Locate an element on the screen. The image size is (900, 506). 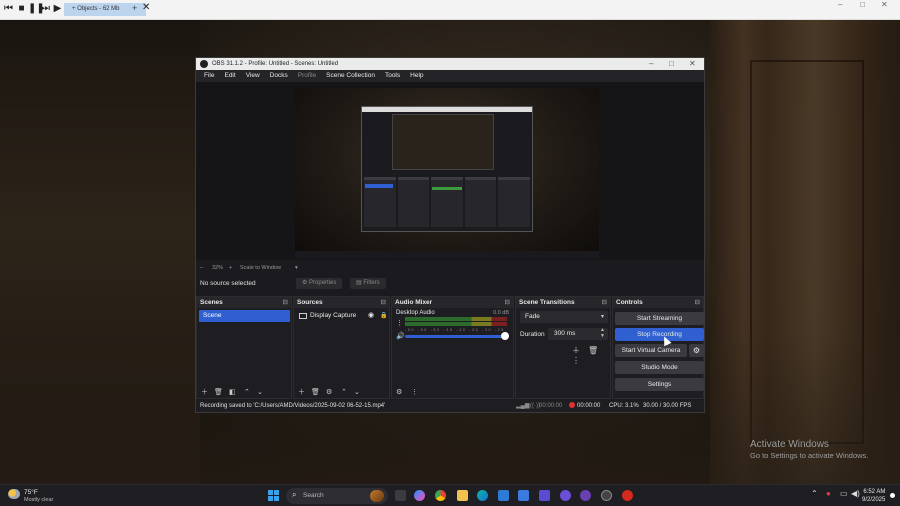
duration-input: 300 ms ▲ ▼ is located at coordinates (578, 333).